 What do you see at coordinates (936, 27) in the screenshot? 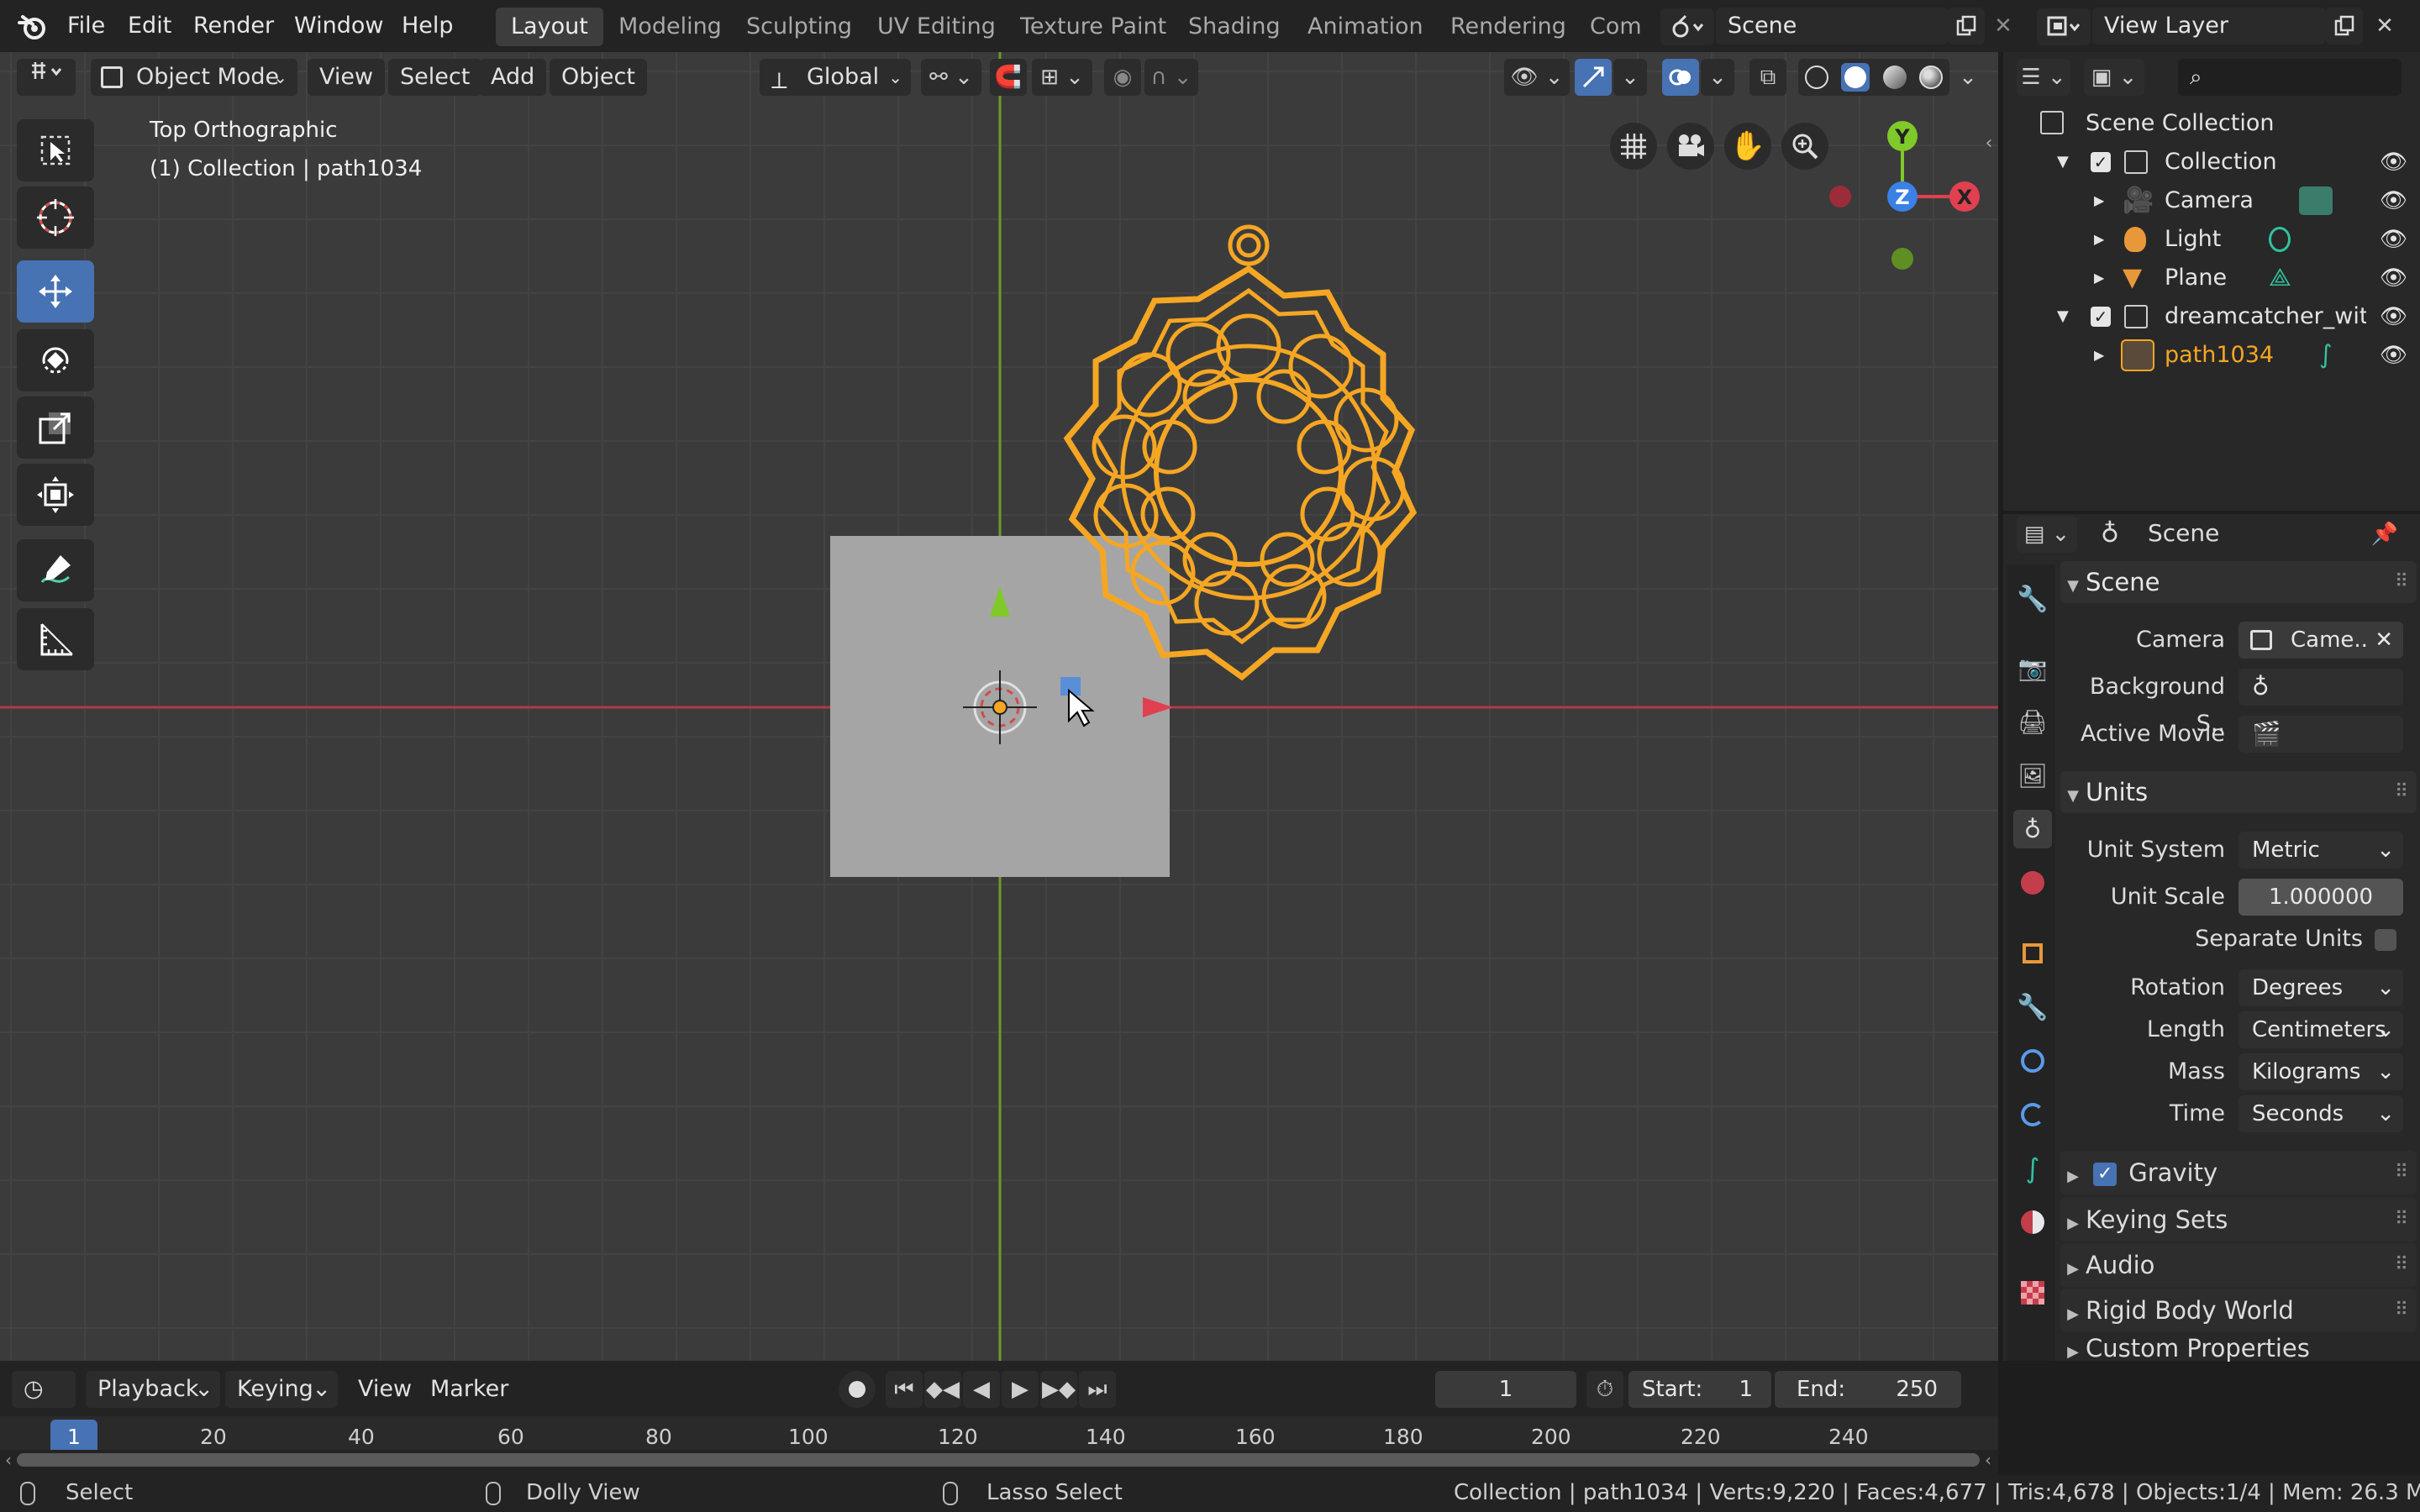
I see `tab-uv-editing: UV Editing` at bounding box center [936, 27].